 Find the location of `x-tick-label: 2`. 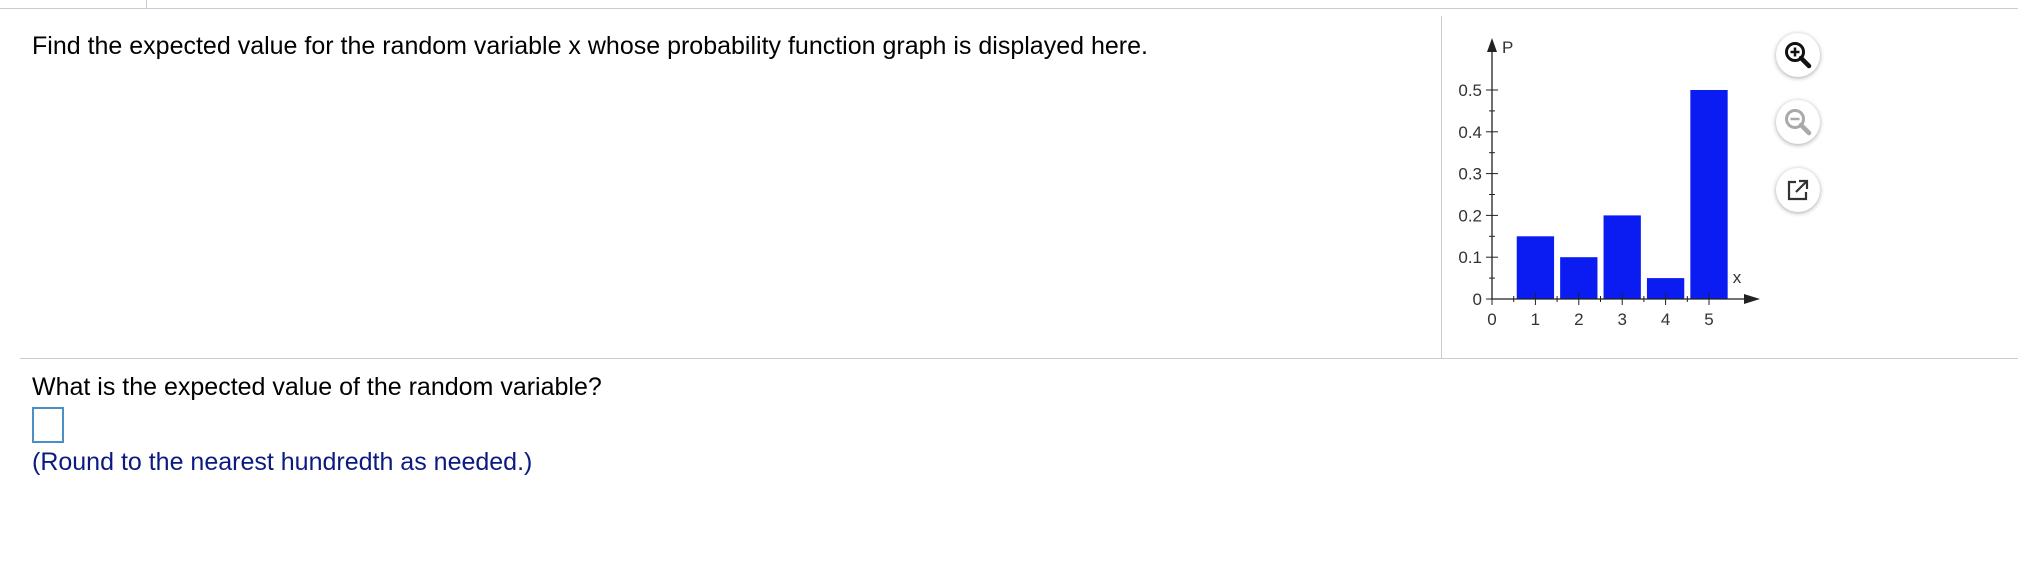

x-tick-label: 2 is located at coordinates (1578, 319).